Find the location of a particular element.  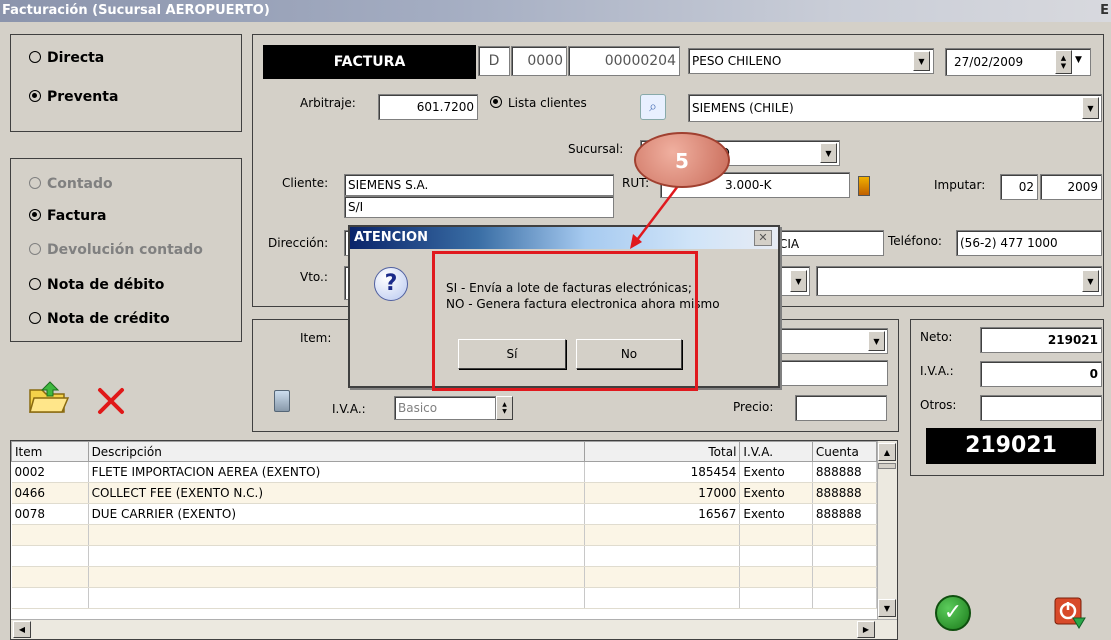

col-item: Item is located at coordinates (50, 451).